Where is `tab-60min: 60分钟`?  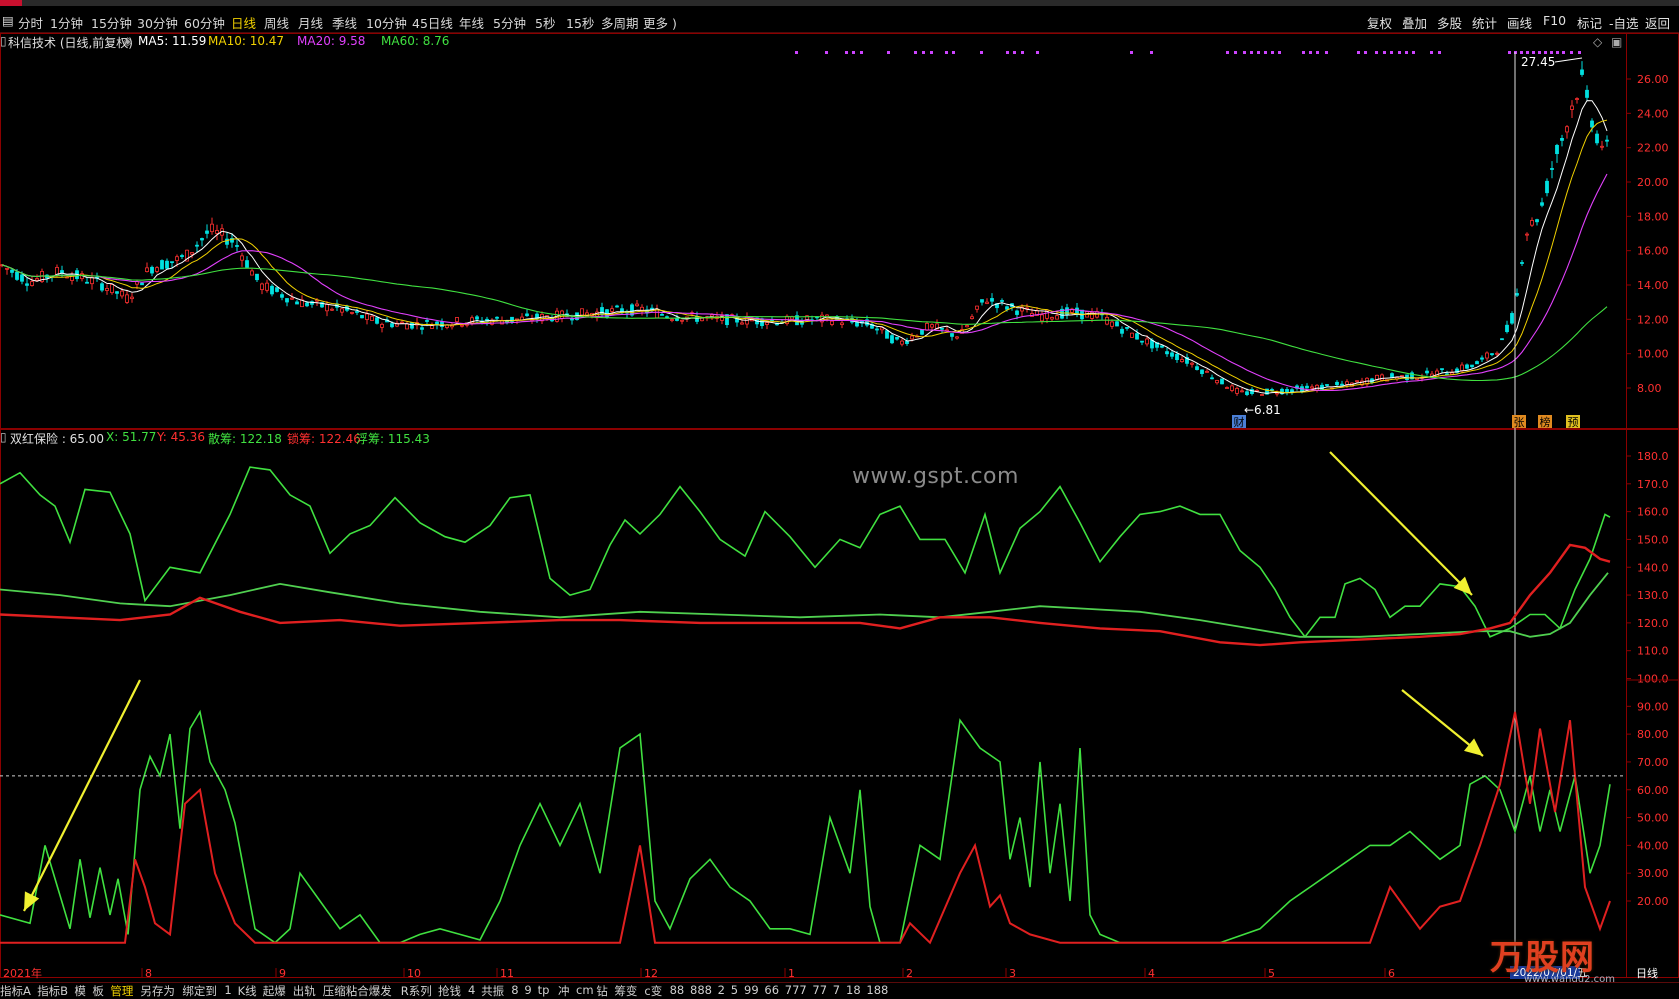 tab-60min: 60分钟 is located at coordinates (204, 22).